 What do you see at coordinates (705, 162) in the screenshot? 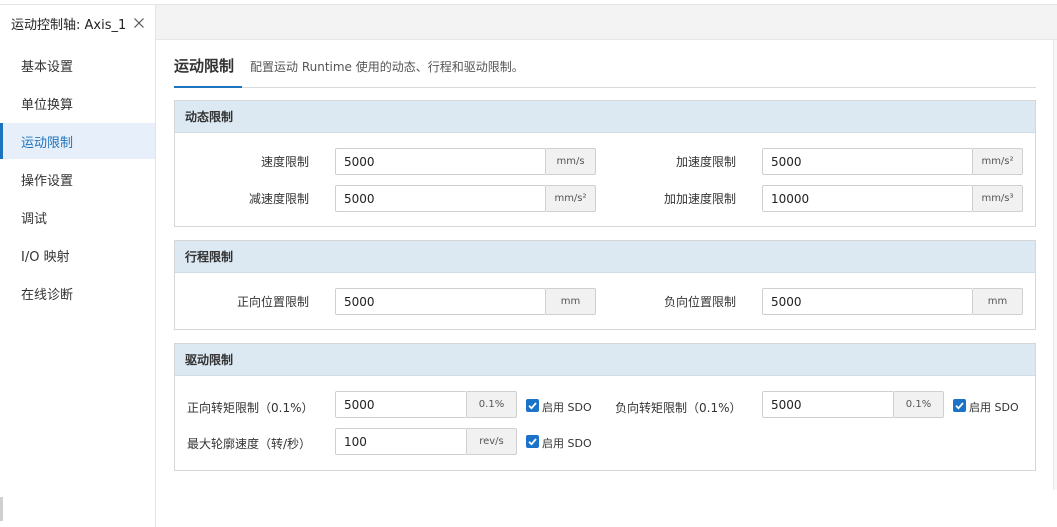
I see `acceleration-limit-label: 加速度限制` at bounding box center [705, 162].